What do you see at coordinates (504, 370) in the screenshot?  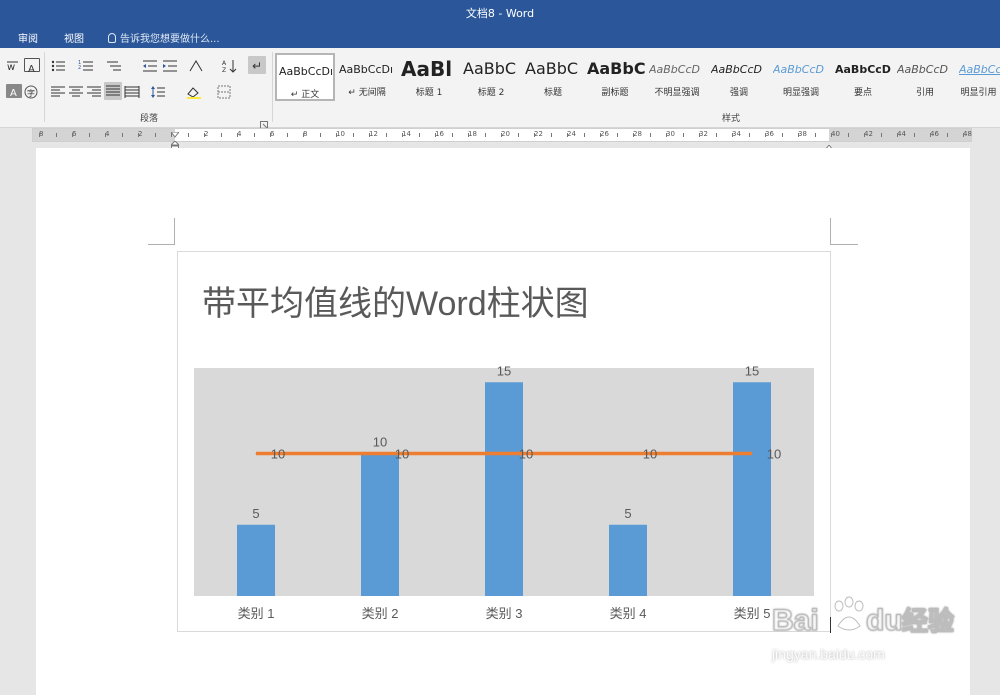 I see `bar-data-label: 15` at bounding box center [504, 370].